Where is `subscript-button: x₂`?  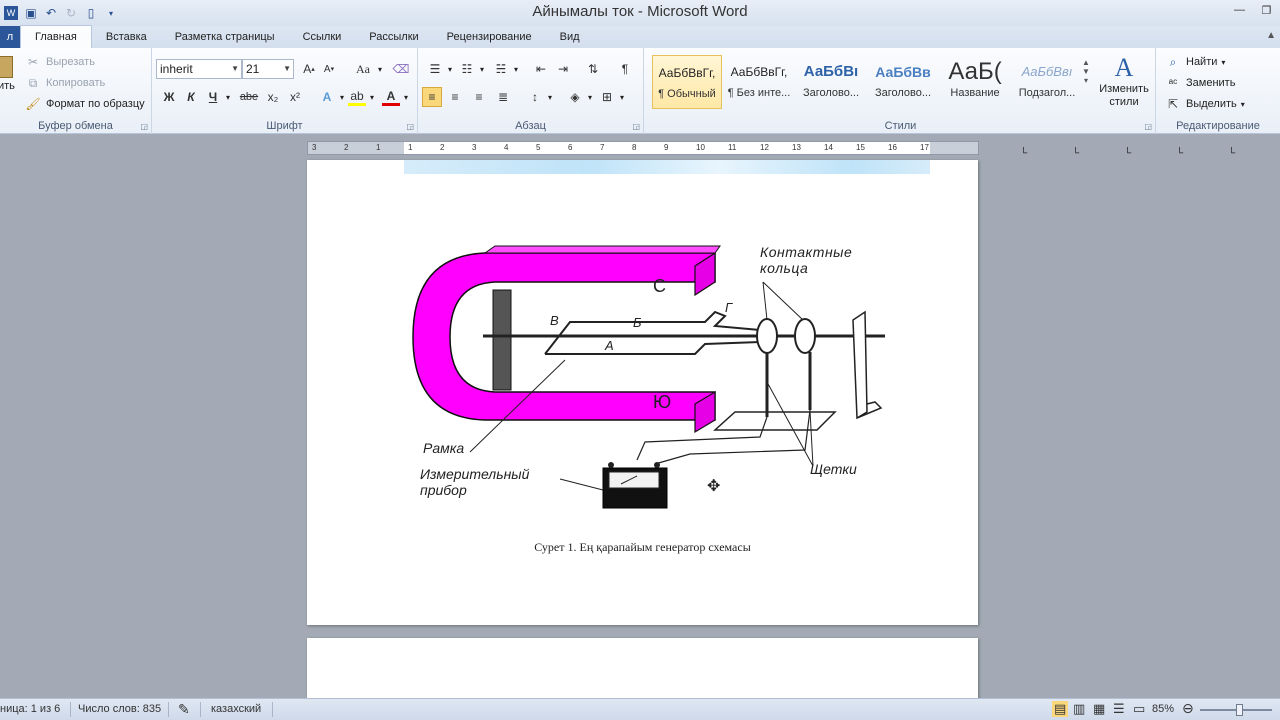
subscript-button: x₂ is located at coordinates (273, 97).